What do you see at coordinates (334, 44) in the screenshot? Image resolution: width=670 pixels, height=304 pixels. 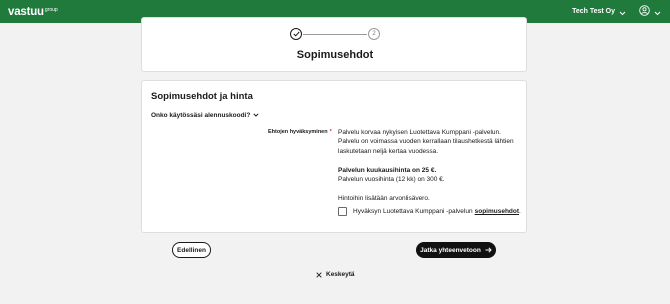 I see `steps-card: 2 Sopimusehdot` at bounding box center [334, 44].